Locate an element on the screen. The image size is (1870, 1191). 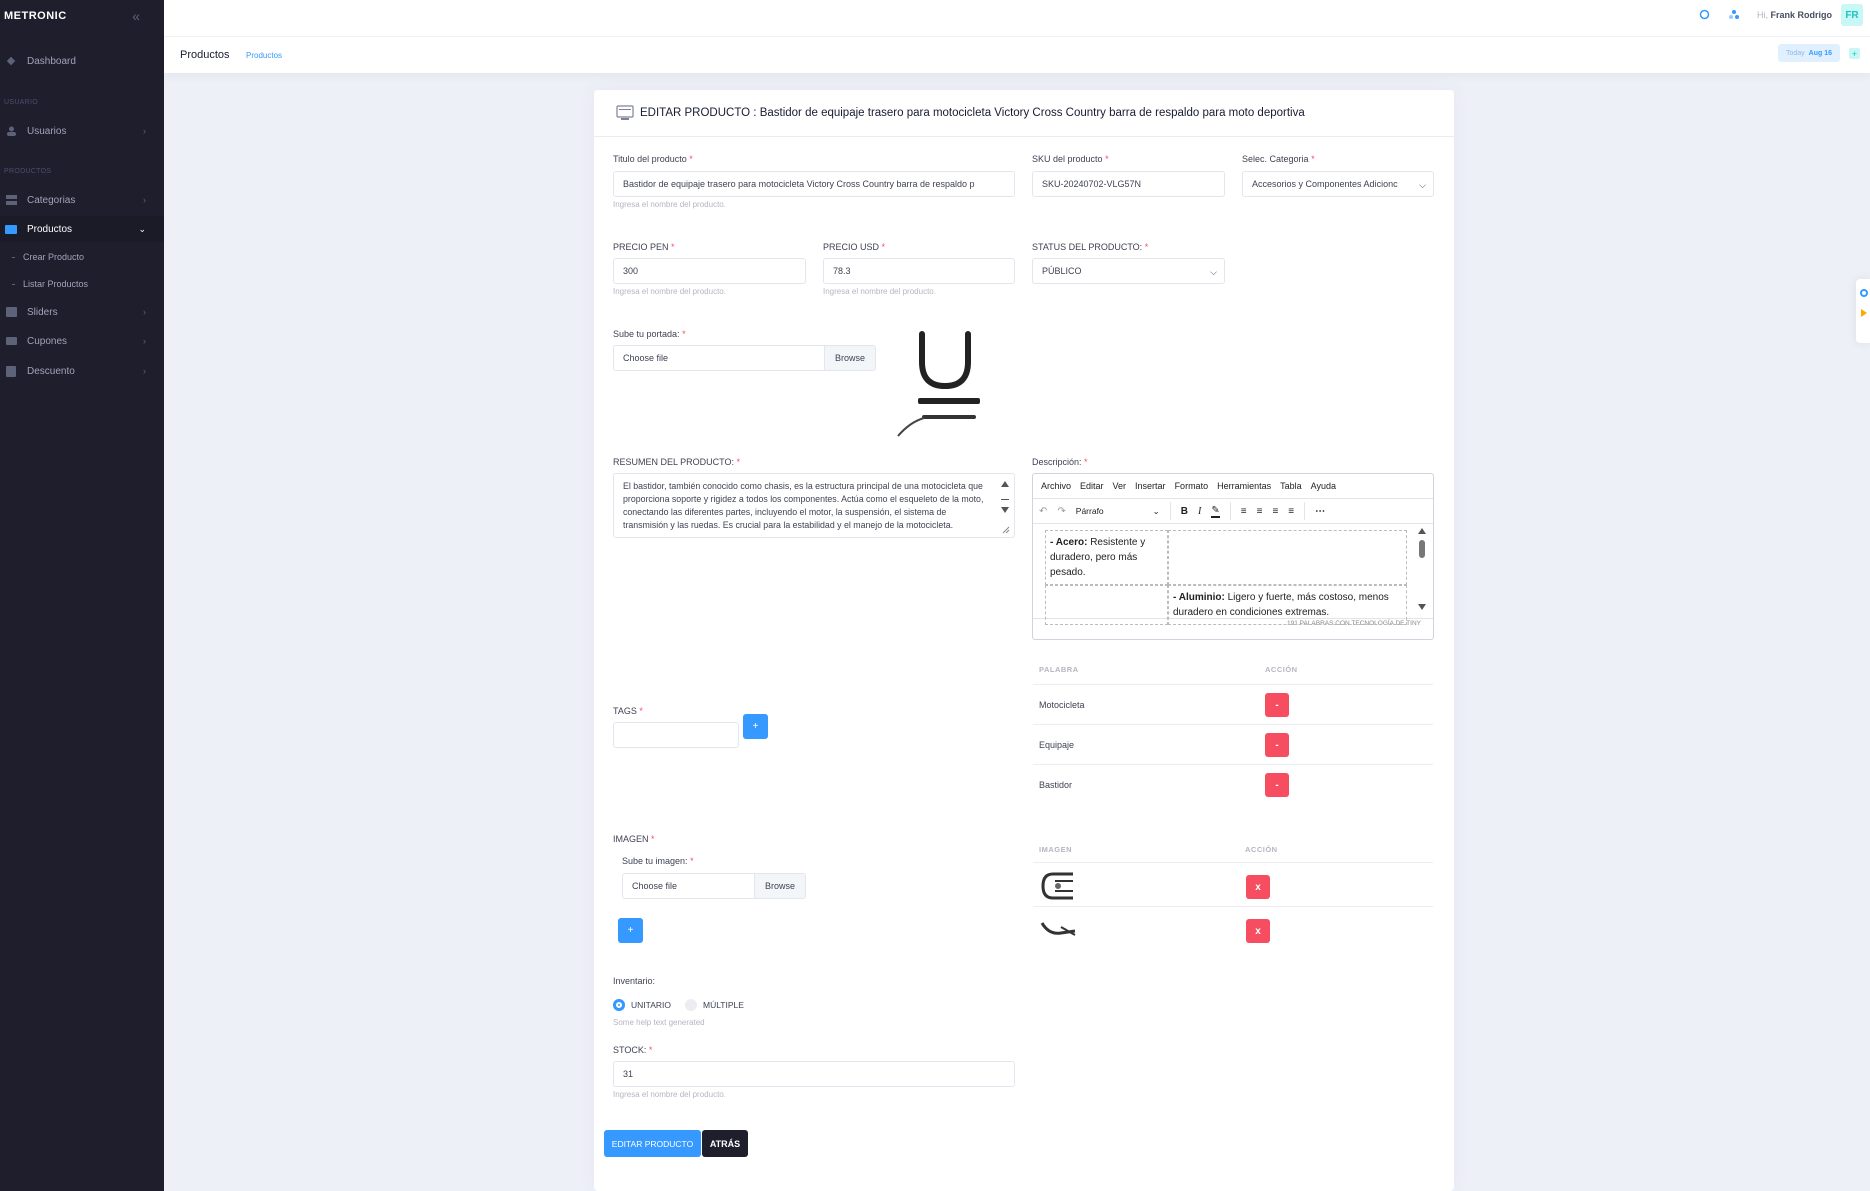
send-icon is located at coordinates (1864, 313).